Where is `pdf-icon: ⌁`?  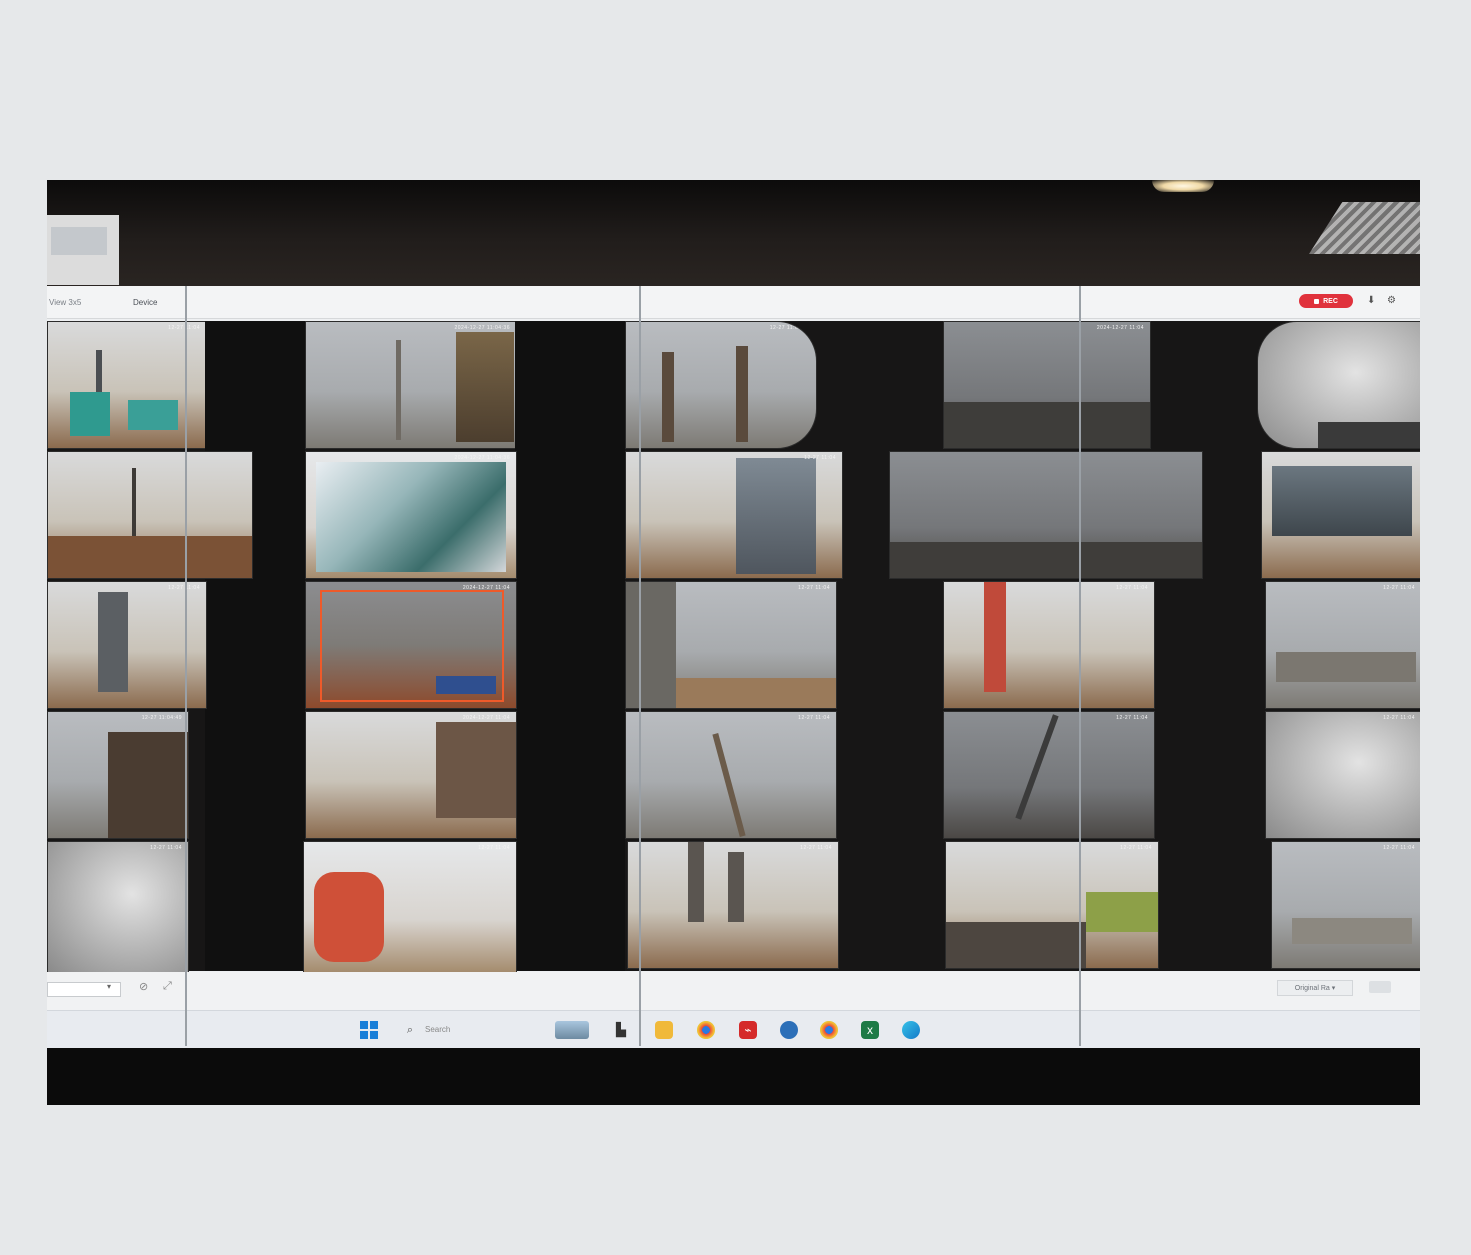 pdf-icon: ⌁ is located at coordinates (748, 1030).